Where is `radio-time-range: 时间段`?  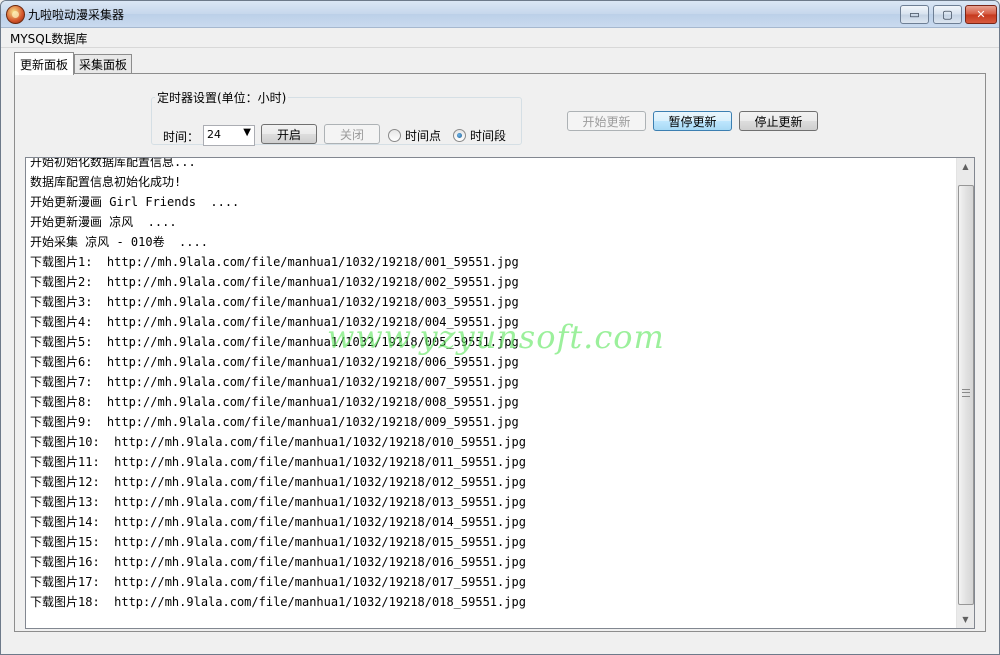 radio-time-range: 时间段 is located at coordinates (479, 135).